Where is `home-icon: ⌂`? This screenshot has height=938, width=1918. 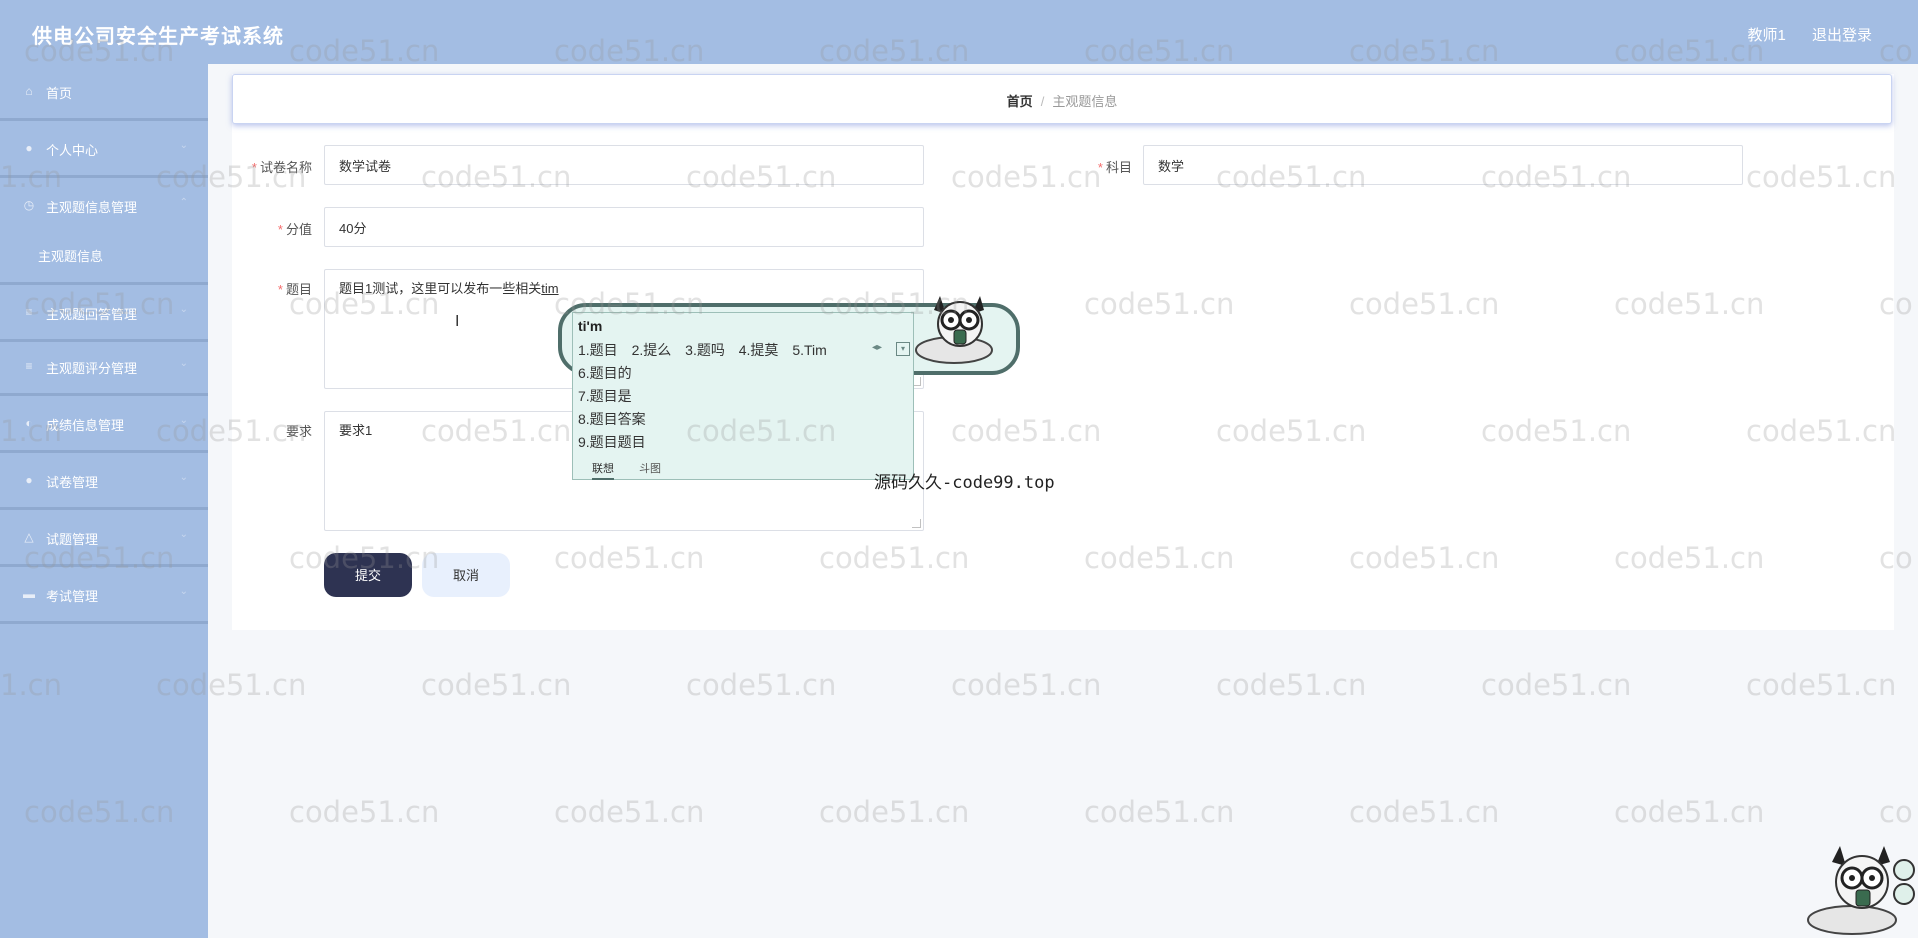 home-icon: ⌂ is located at coordinates (29, 91).